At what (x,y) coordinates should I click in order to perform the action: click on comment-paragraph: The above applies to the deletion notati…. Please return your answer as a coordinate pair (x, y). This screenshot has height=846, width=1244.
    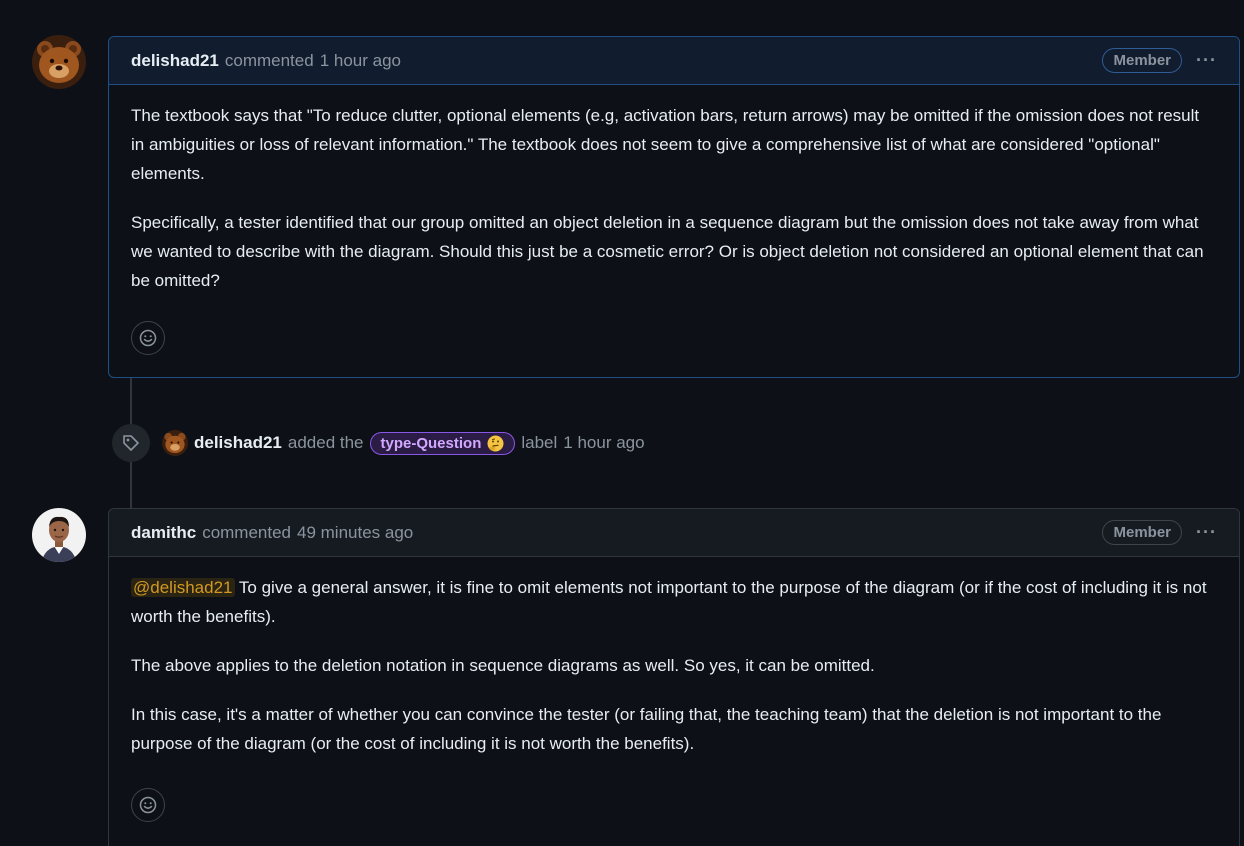
    Looking at the image, I should click on (503, 665).